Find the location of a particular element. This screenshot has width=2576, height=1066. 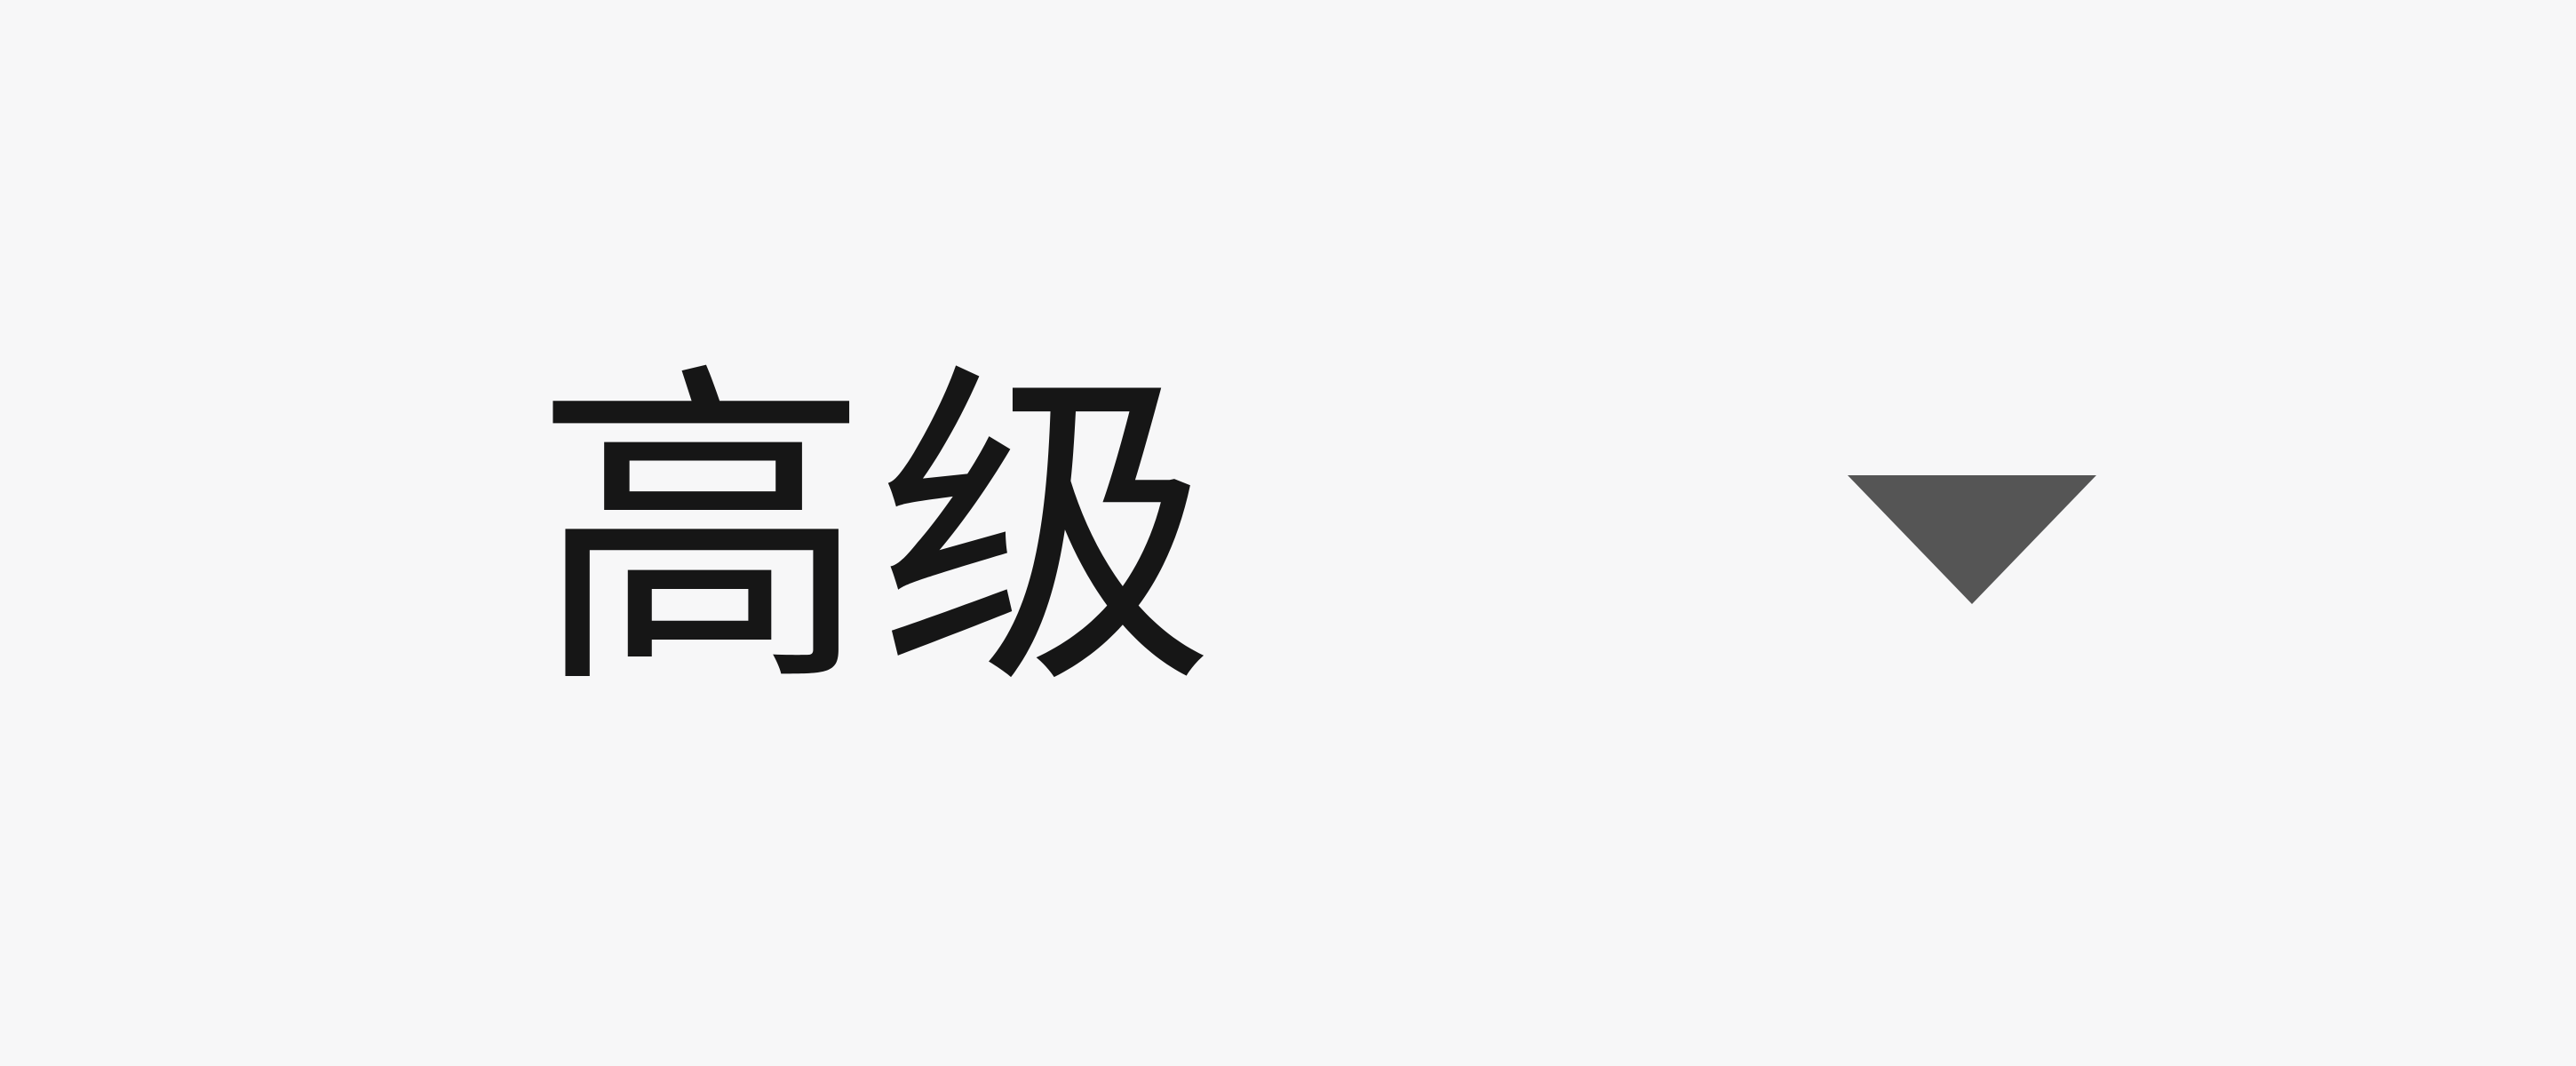

caret-down-icon is located at coordinates (1972, 539).